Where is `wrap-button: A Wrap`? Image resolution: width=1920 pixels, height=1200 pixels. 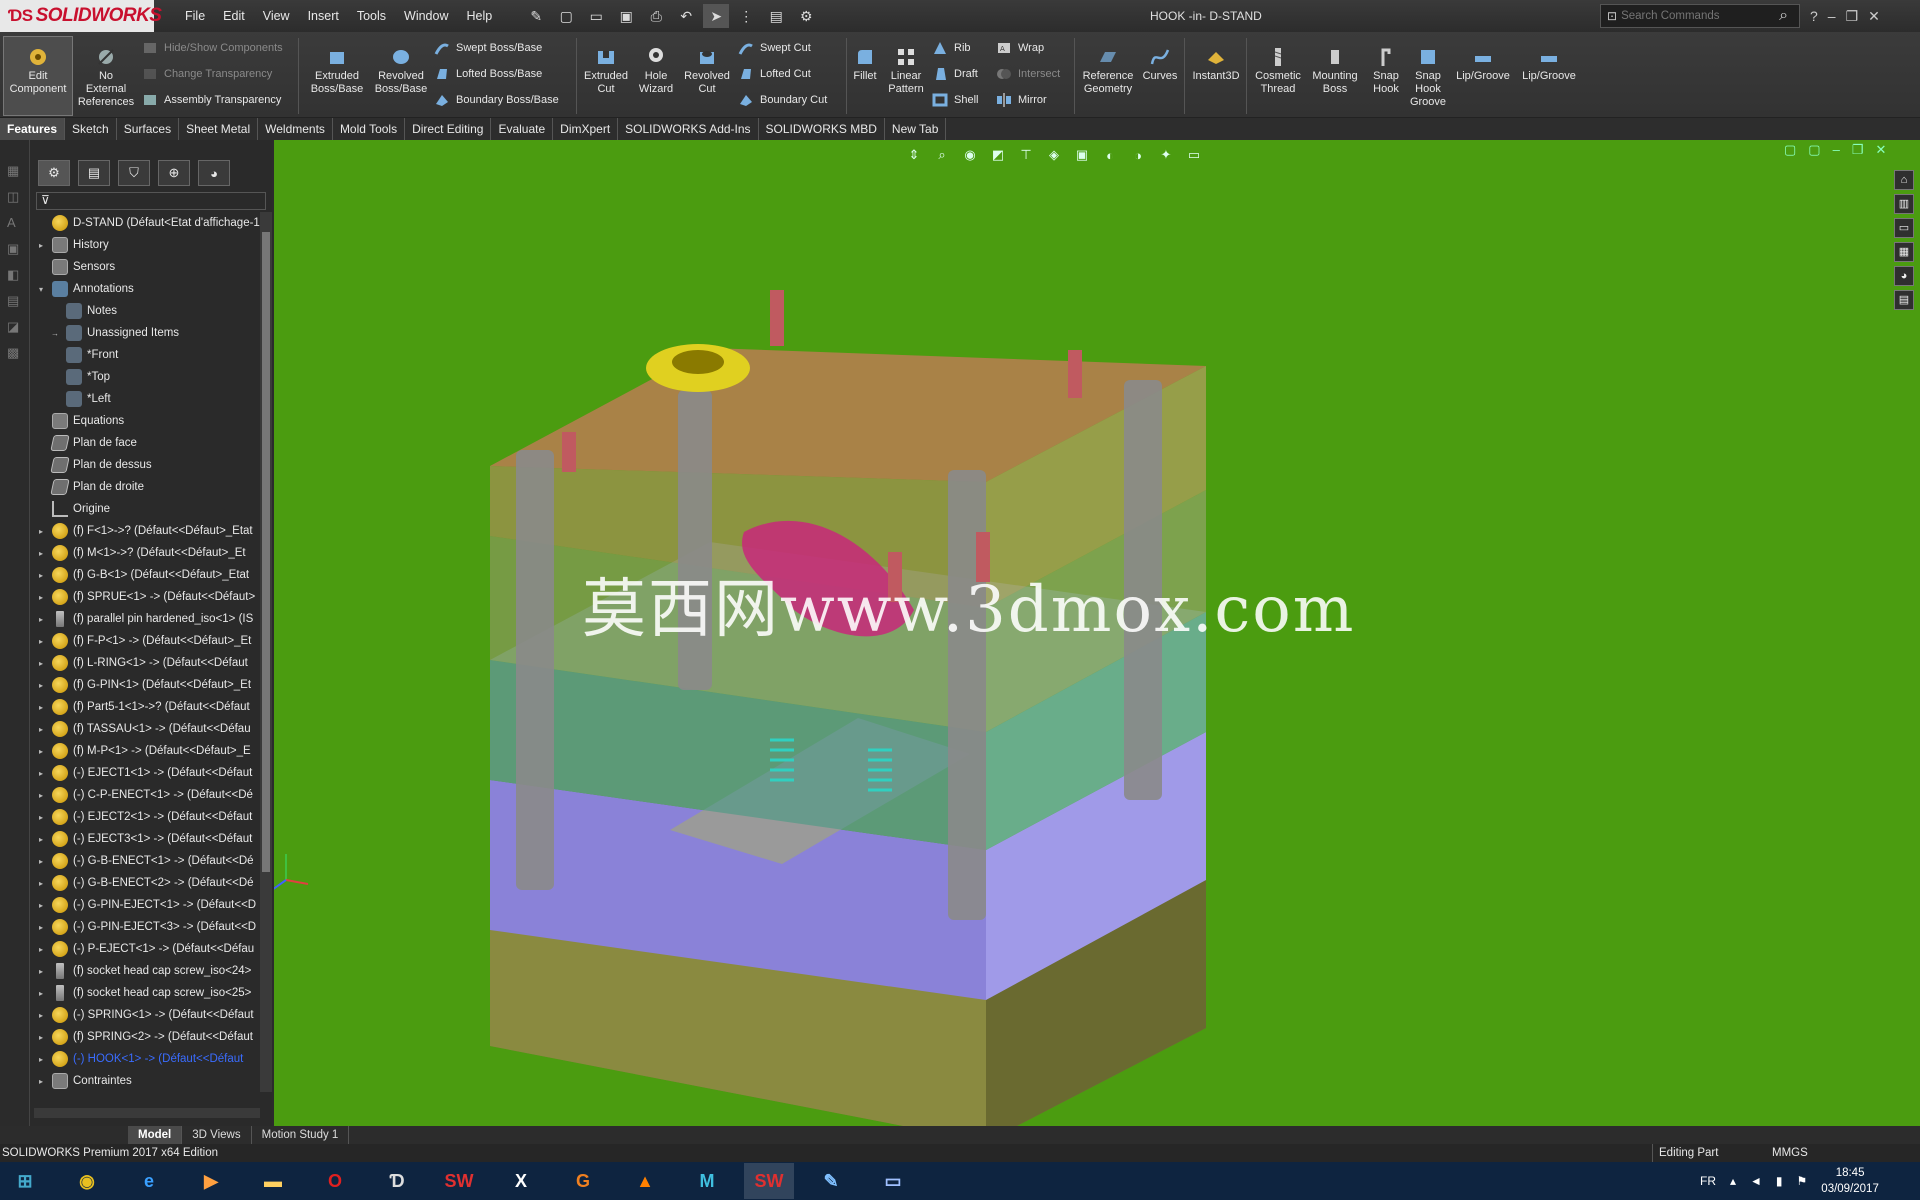 wrap-button: A Wrap is located at coordinates (1020, 48).